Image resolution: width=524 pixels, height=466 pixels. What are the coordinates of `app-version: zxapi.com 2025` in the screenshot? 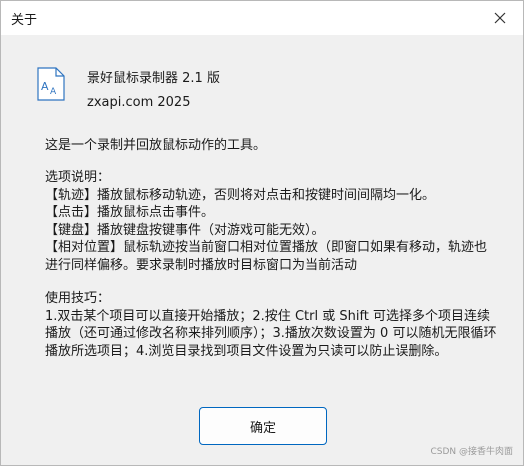 It's located at (139, 102).